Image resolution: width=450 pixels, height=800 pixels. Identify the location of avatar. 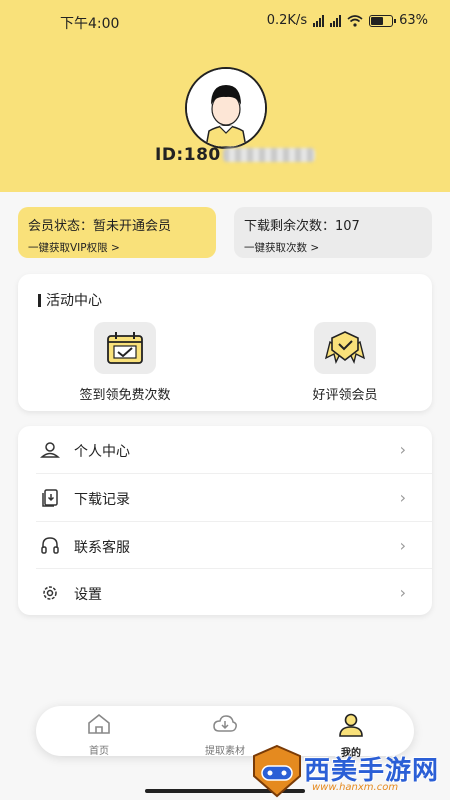
(226, 108).